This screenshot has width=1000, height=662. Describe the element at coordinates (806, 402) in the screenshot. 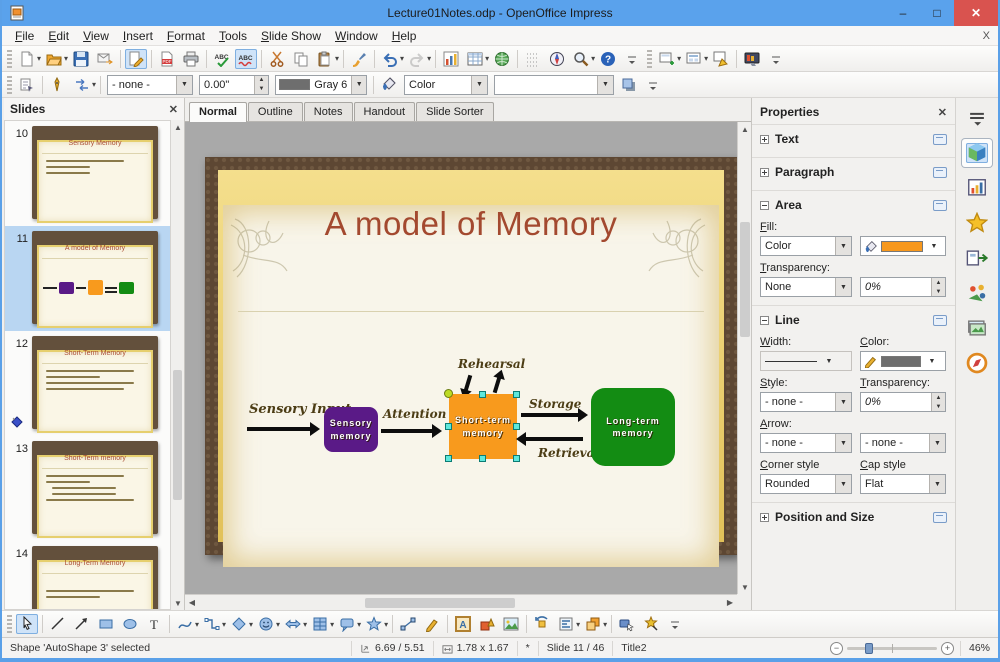

I see `line-style-dropdown: - none - ▼` at that location.